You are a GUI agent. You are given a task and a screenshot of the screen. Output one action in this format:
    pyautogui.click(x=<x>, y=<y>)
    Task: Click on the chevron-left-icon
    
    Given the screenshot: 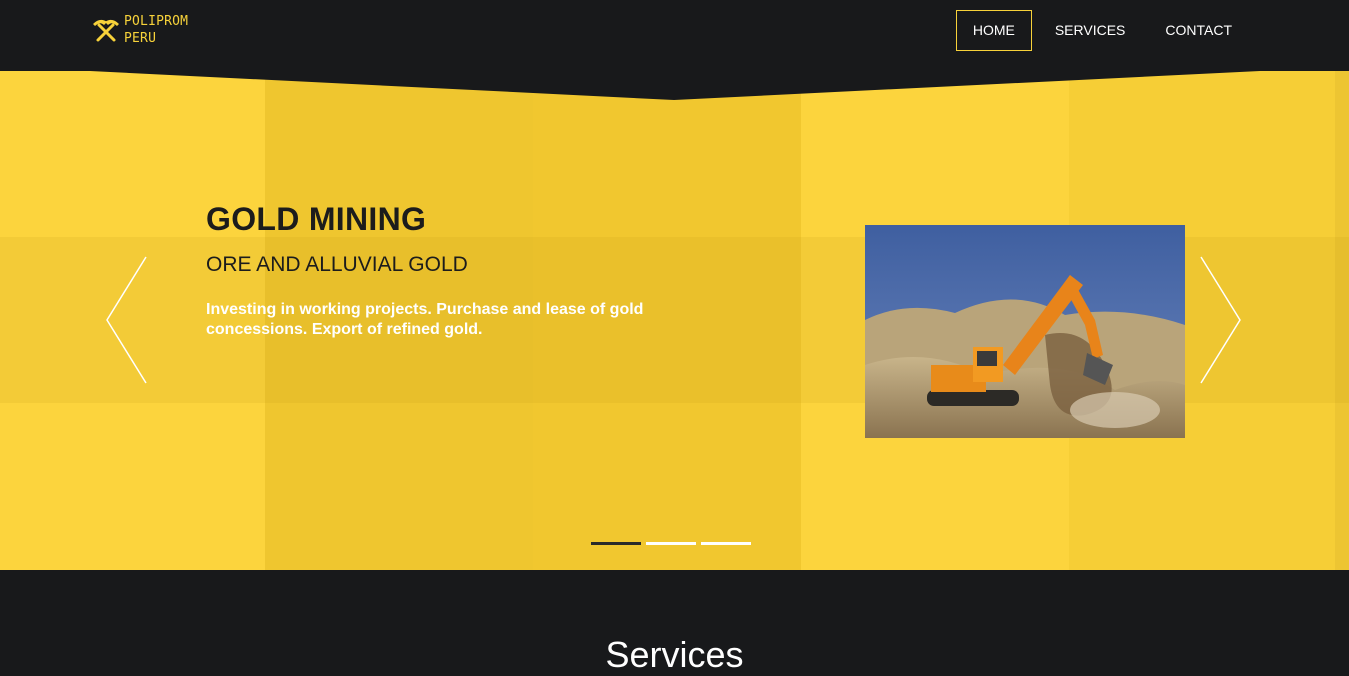 What is the action you would take?
    pyautogui.click(x=126, y=320)
    